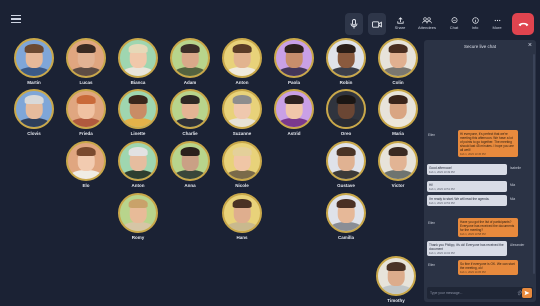 The height and width of the screenshot is (306, 540). What do you see at coordinates (454, 27) in the screenshot?
I see `chat-label: Chat` at bounding box center [454, 27].